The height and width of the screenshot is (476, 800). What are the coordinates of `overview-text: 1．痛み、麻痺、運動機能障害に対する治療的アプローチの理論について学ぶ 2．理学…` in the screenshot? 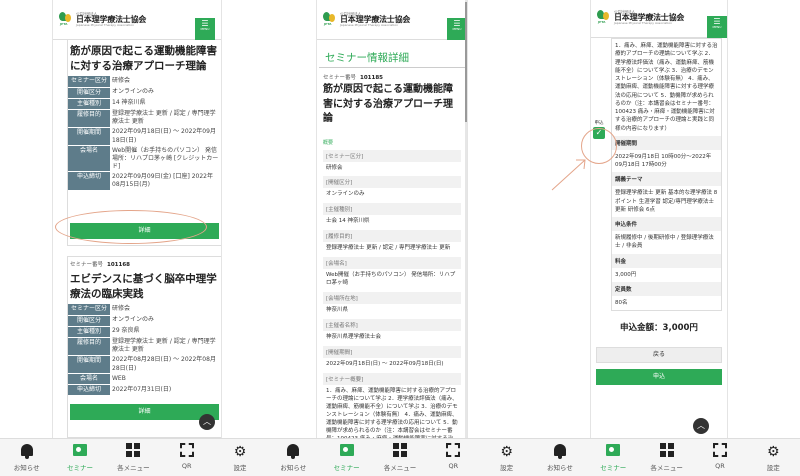 It's located at (666, 87).